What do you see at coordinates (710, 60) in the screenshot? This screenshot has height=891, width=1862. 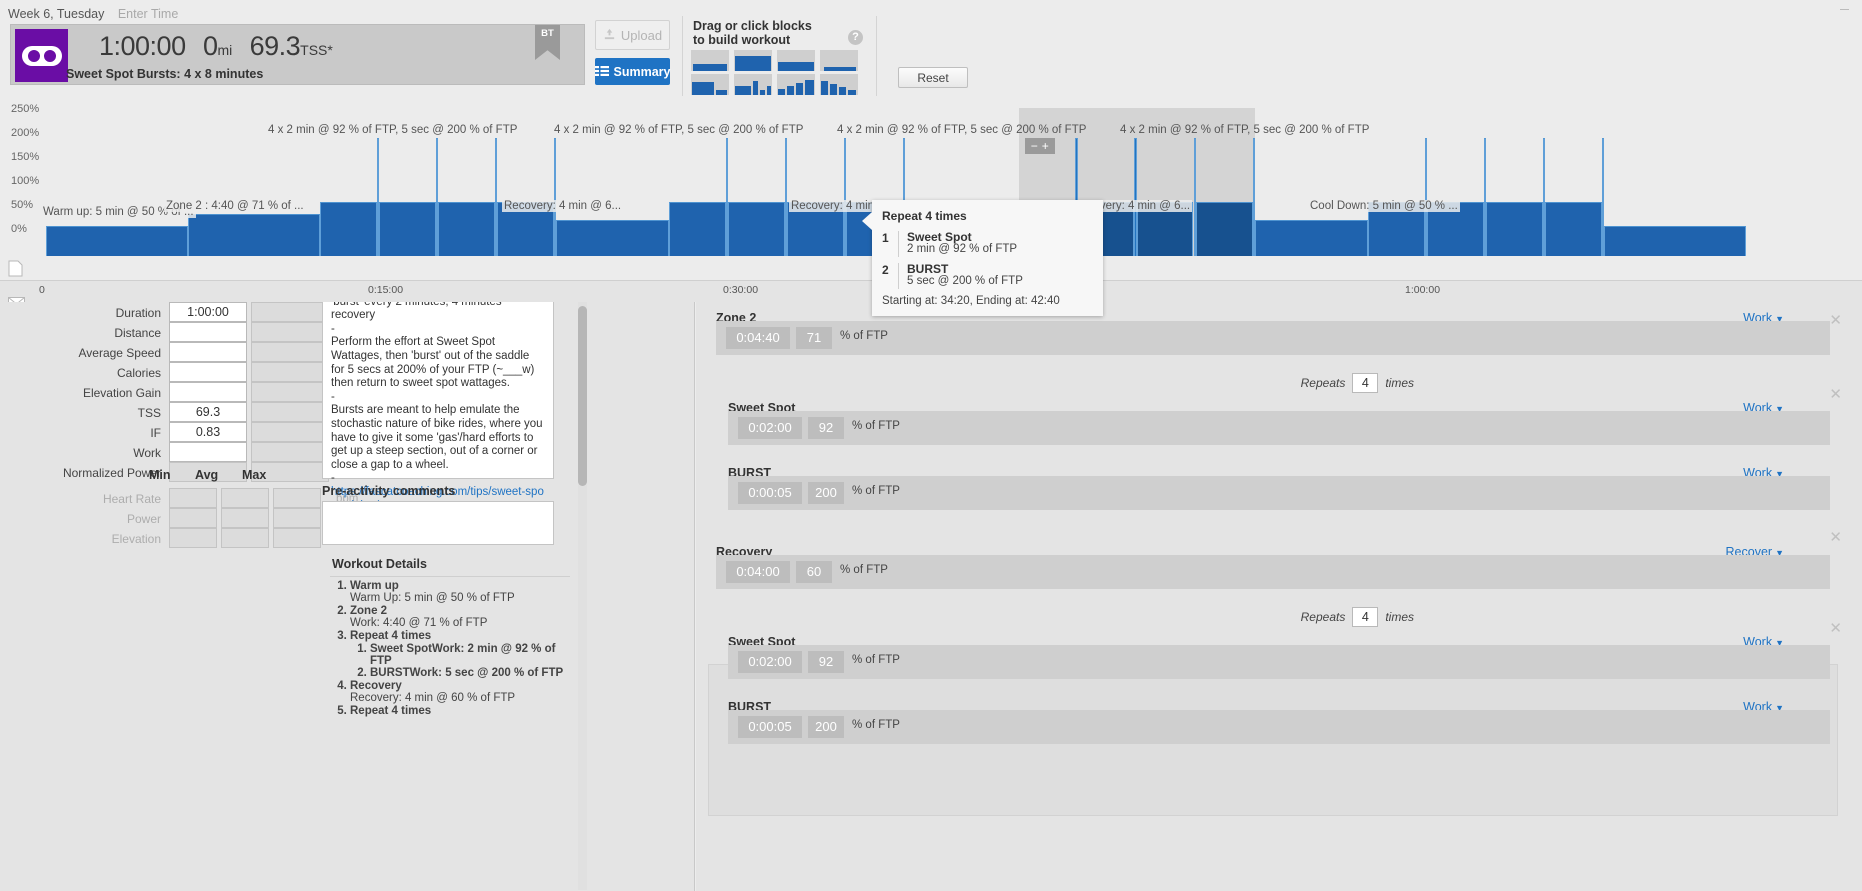 I see `palette-block-steady-low` at bounding box center [710, 60].